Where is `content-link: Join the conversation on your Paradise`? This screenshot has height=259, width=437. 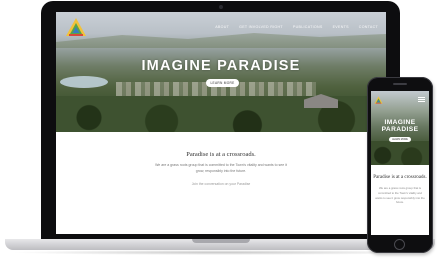
content-link: Join the conversation on your Paradise is located at coordinates (221, 184).